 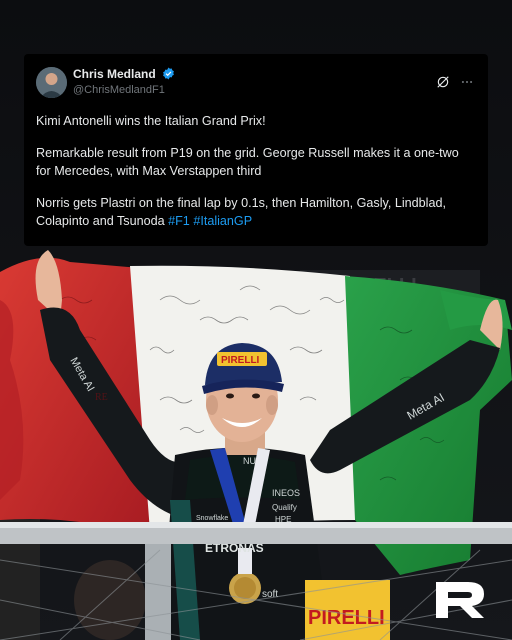 I want to click on hashtag-link: #ItalianGP, so click(x=222, y=221).